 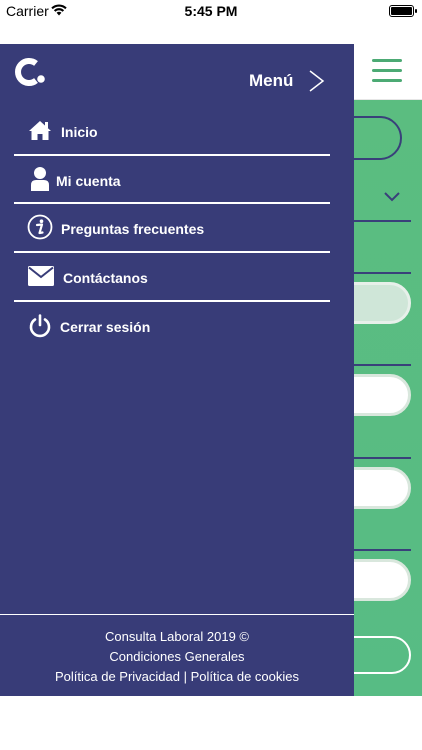 I want to click on mail-icon, so click(x=41, y=276).